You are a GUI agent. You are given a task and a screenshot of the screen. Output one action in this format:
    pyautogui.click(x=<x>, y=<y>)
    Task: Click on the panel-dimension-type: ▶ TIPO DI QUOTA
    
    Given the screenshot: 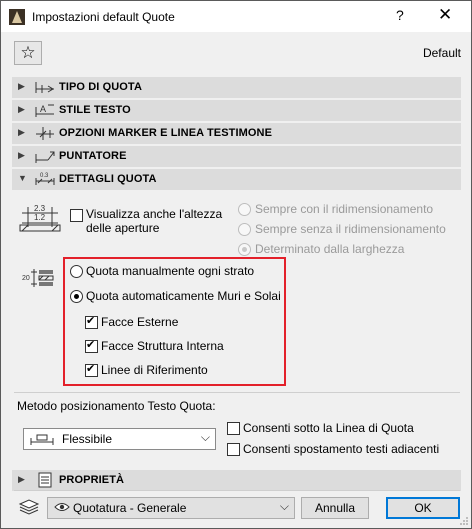 What is the action you would take?
    pyautogui.click(x=236, y=87)
    